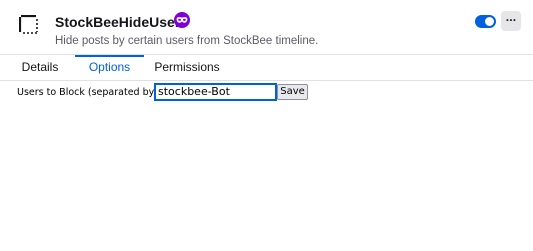 Image resolution: width=533 pixels, height=251 pixels. What do you see at coordinates (40, 67) in the screenshot?
I see `tab-details: Details` at bounding box center [40, 67].